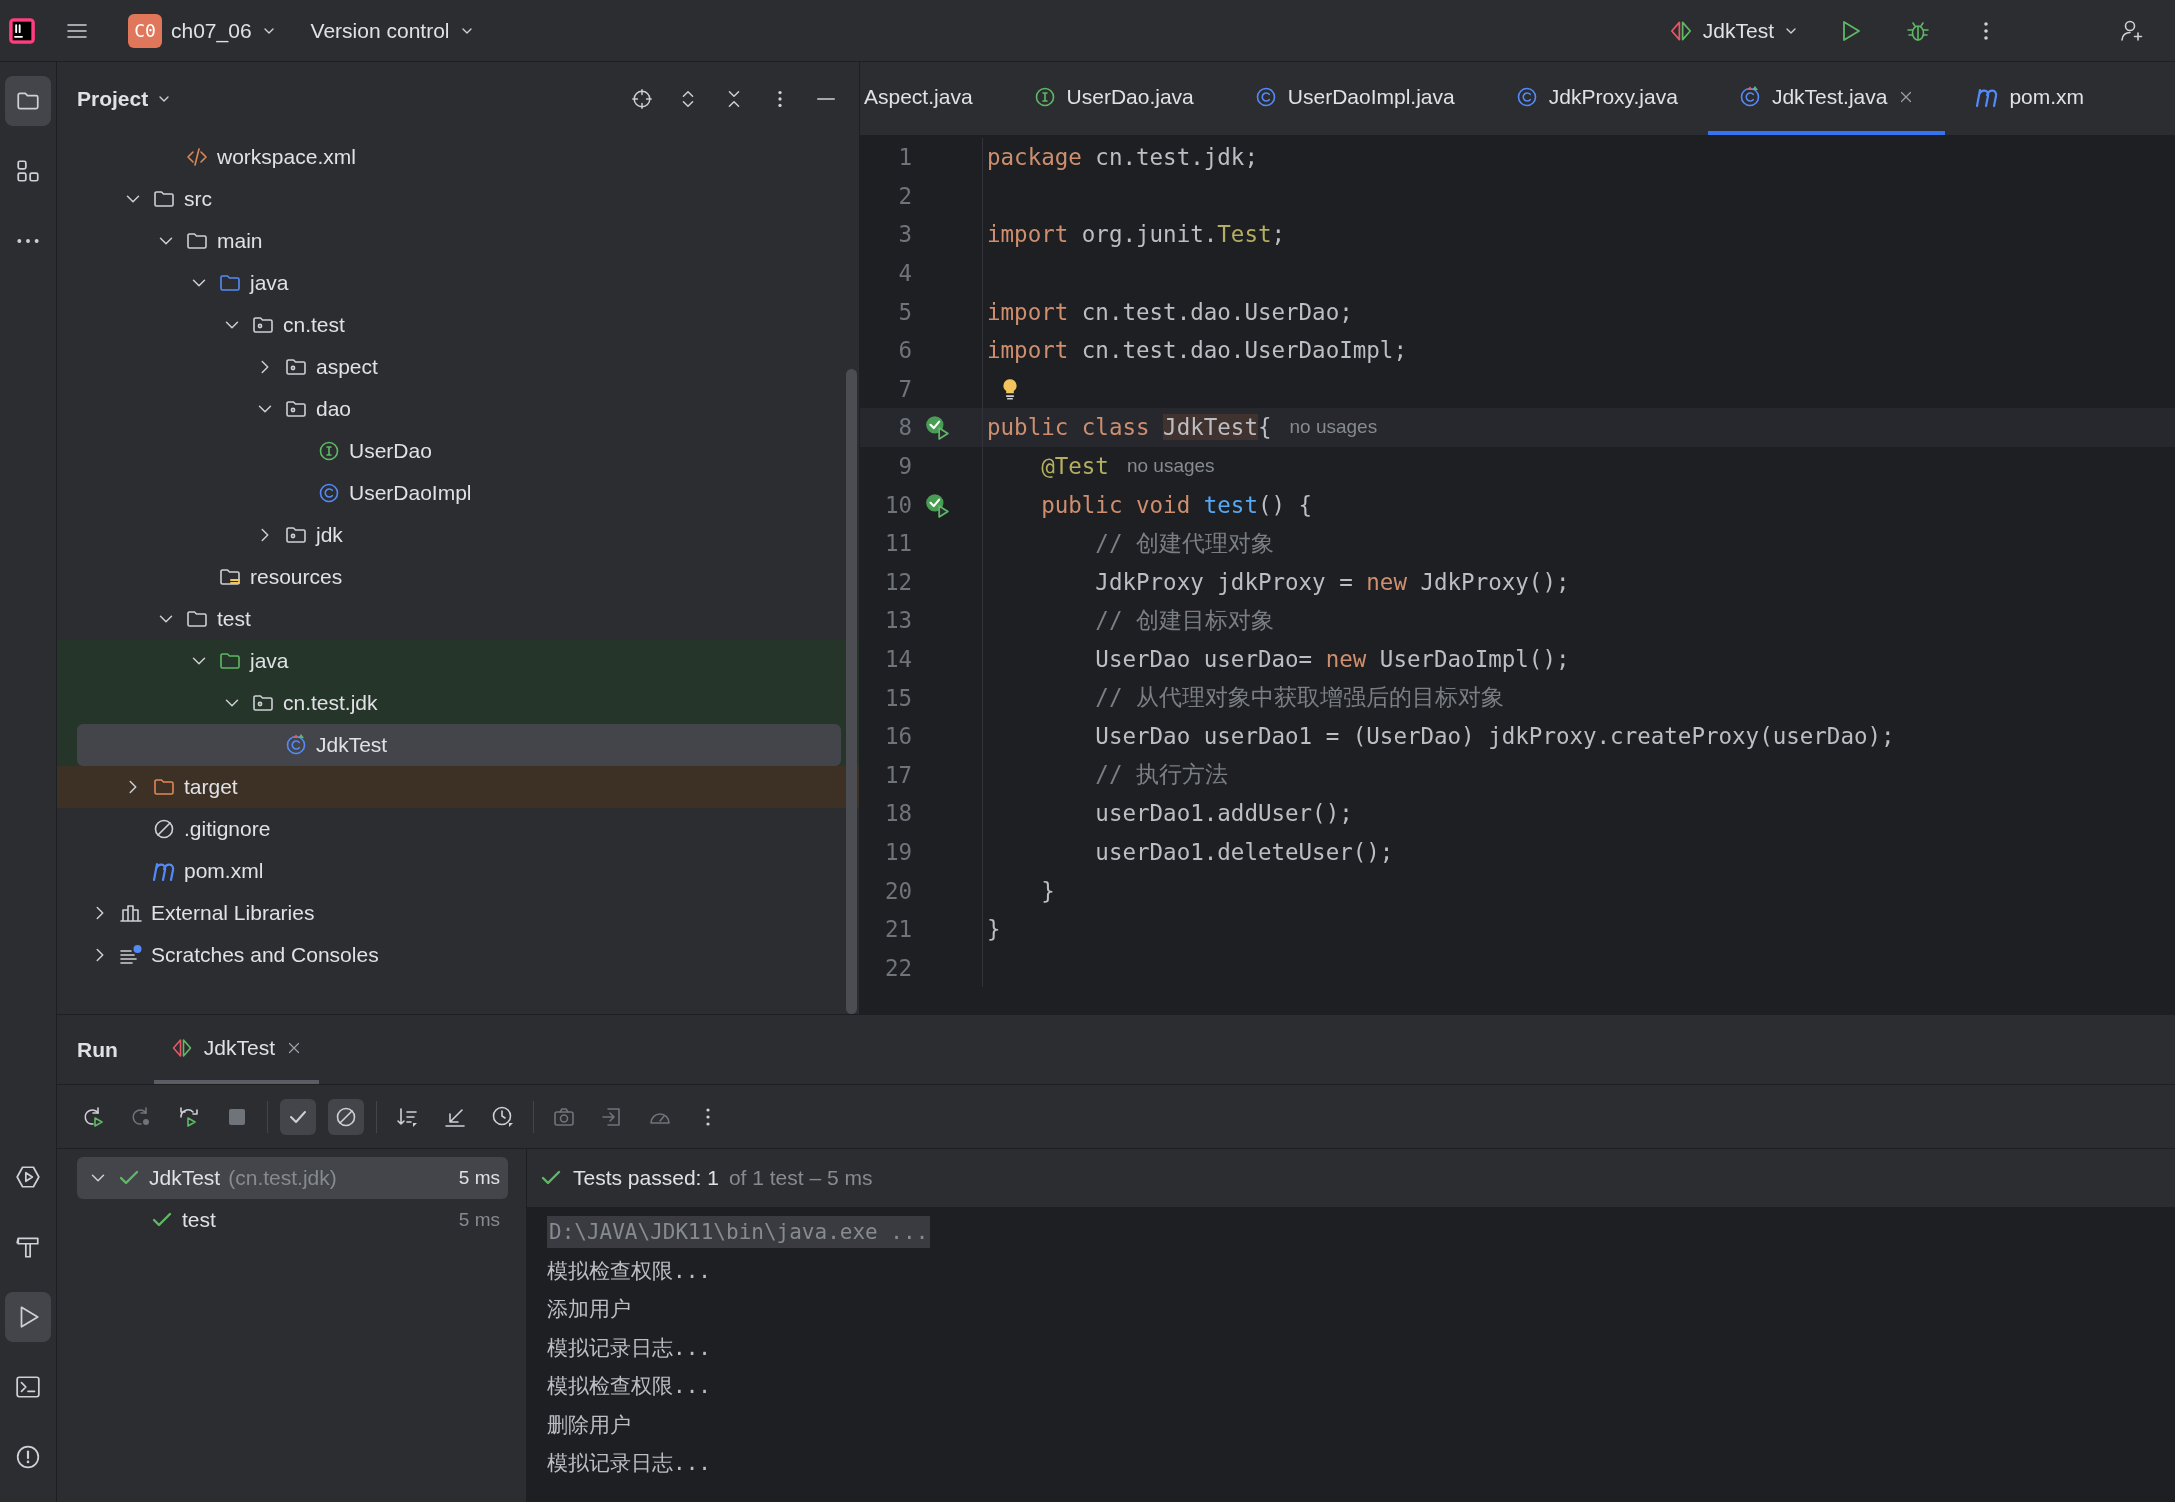  Describe the element at coordinates (459, 619) in the screenshot. I see `tree-row: test` at that location.